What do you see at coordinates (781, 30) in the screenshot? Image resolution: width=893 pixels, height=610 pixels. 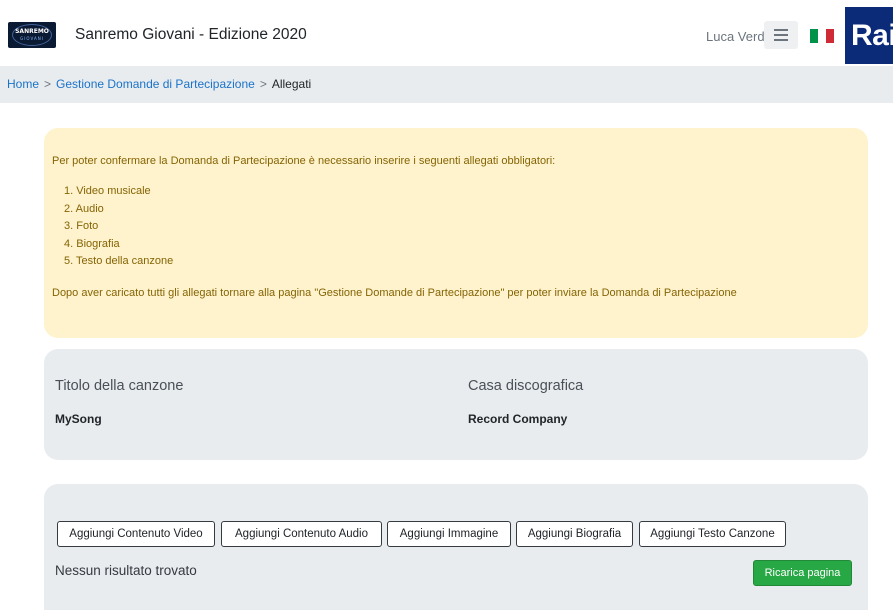 I see `menu-icon` at bounding box center [781, 30].